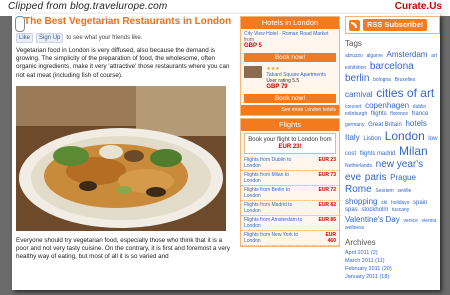  I want to click on tag-link: carnival, so click(359, 94).